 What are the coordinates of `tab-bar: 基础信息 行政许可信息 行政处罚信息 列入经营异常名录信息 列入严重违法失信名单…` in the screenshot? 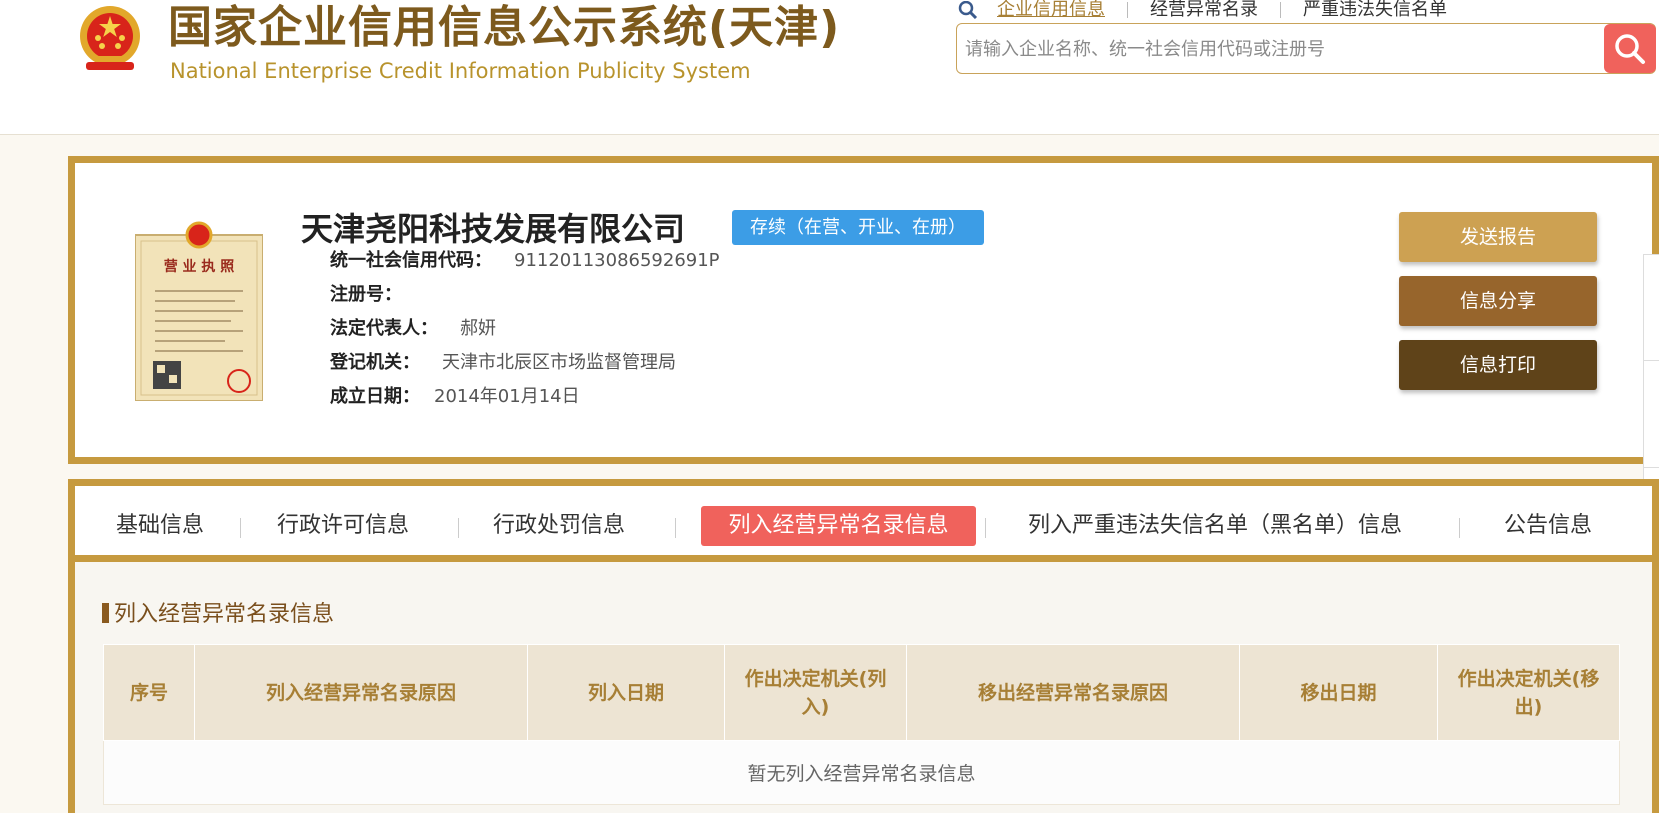 It's located at (863, 524).